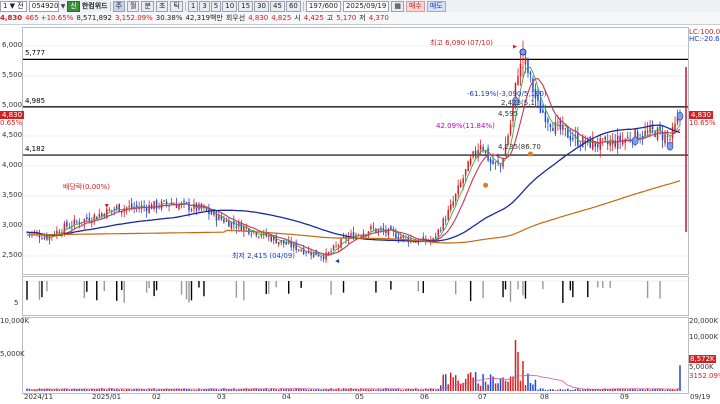 The image size is (720, 404). What do you see at coordinates (436, 6) in the screenshot?
I see `sell-button: 매도` at bounding box center [436, 6].